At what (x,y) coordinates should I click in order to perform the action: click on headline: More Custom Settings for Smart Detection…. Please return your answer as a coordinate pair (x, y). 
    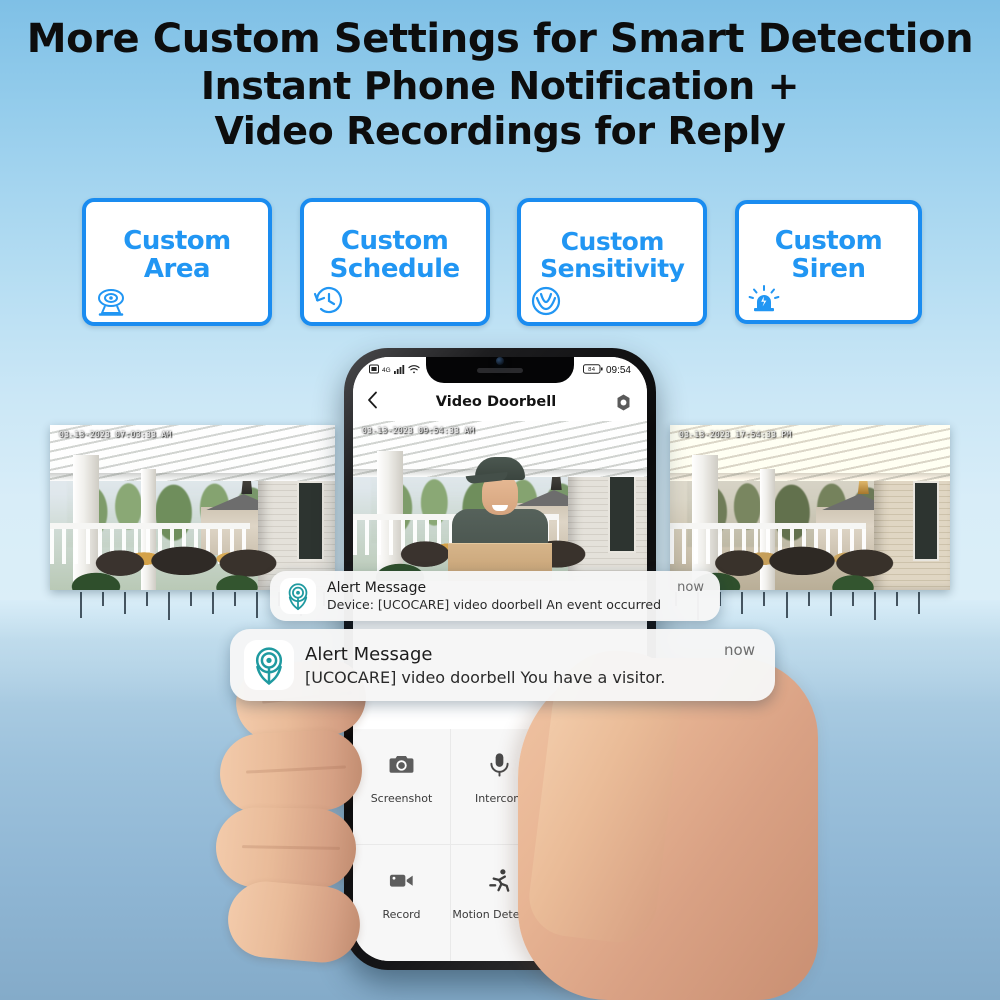
    Looking at the image, I should click on (500, 84).